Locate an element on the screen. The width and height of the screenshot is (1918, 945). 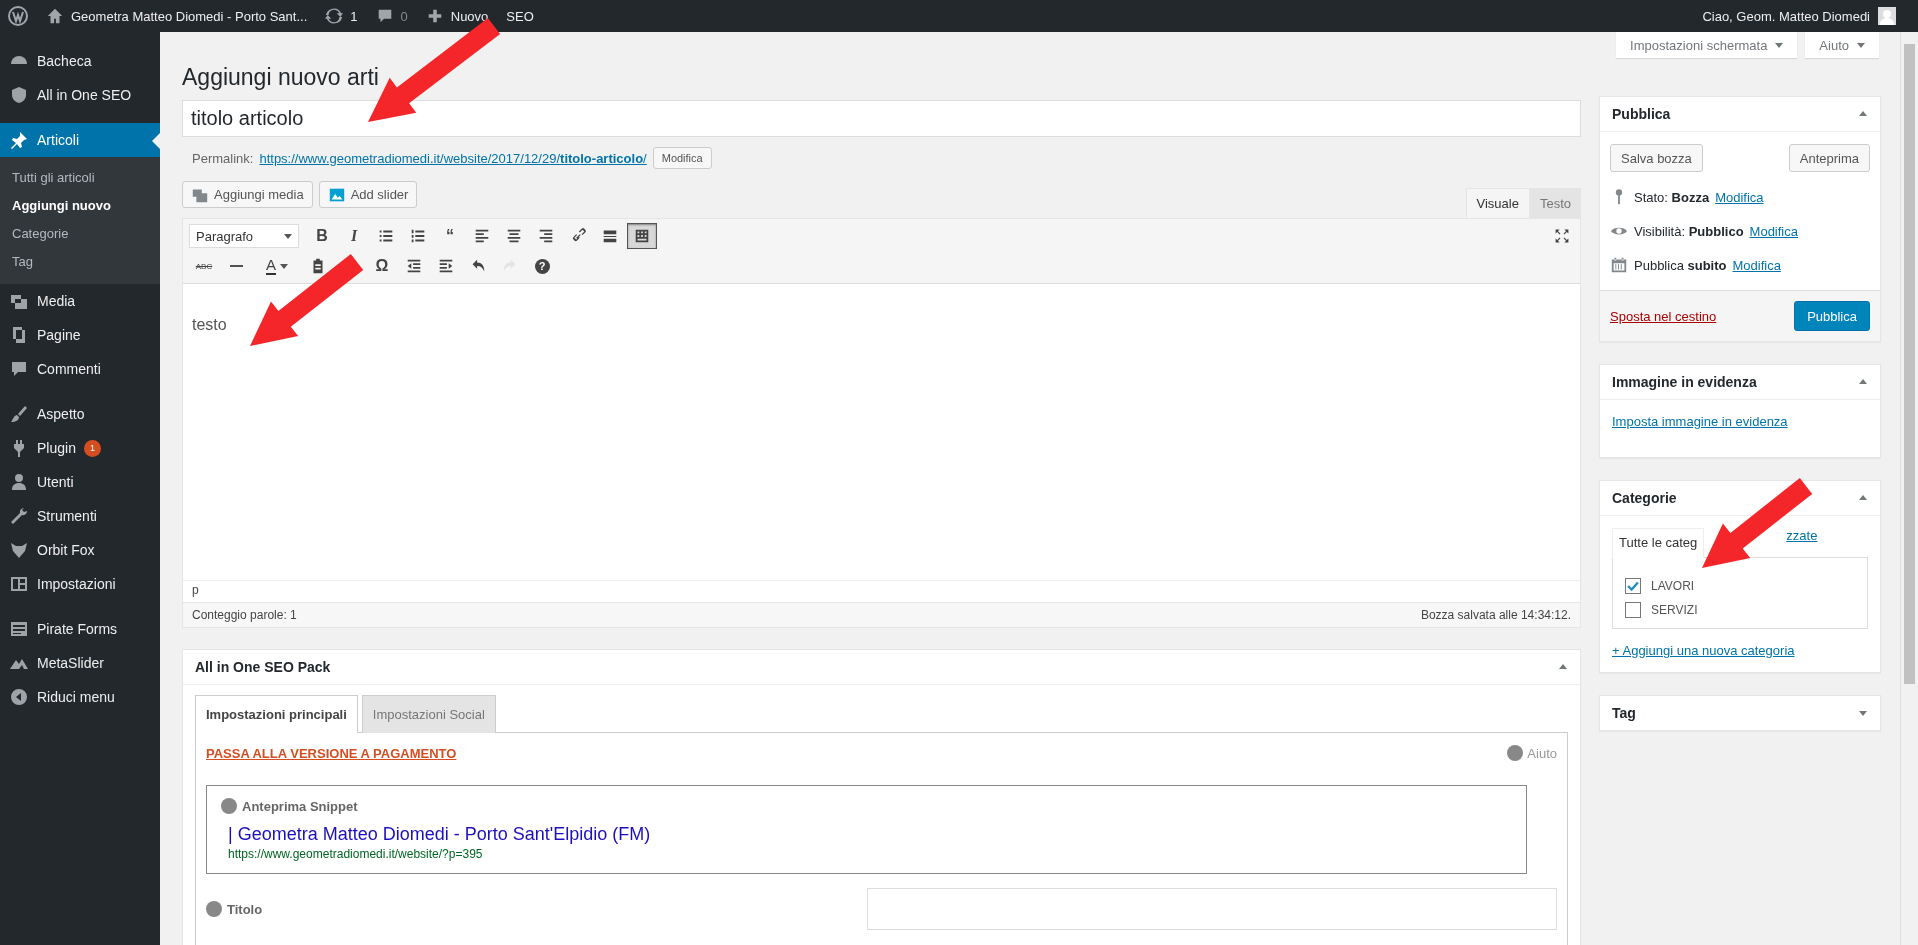
sidebar-menu-item: Media is located at coordinates (80, 301).